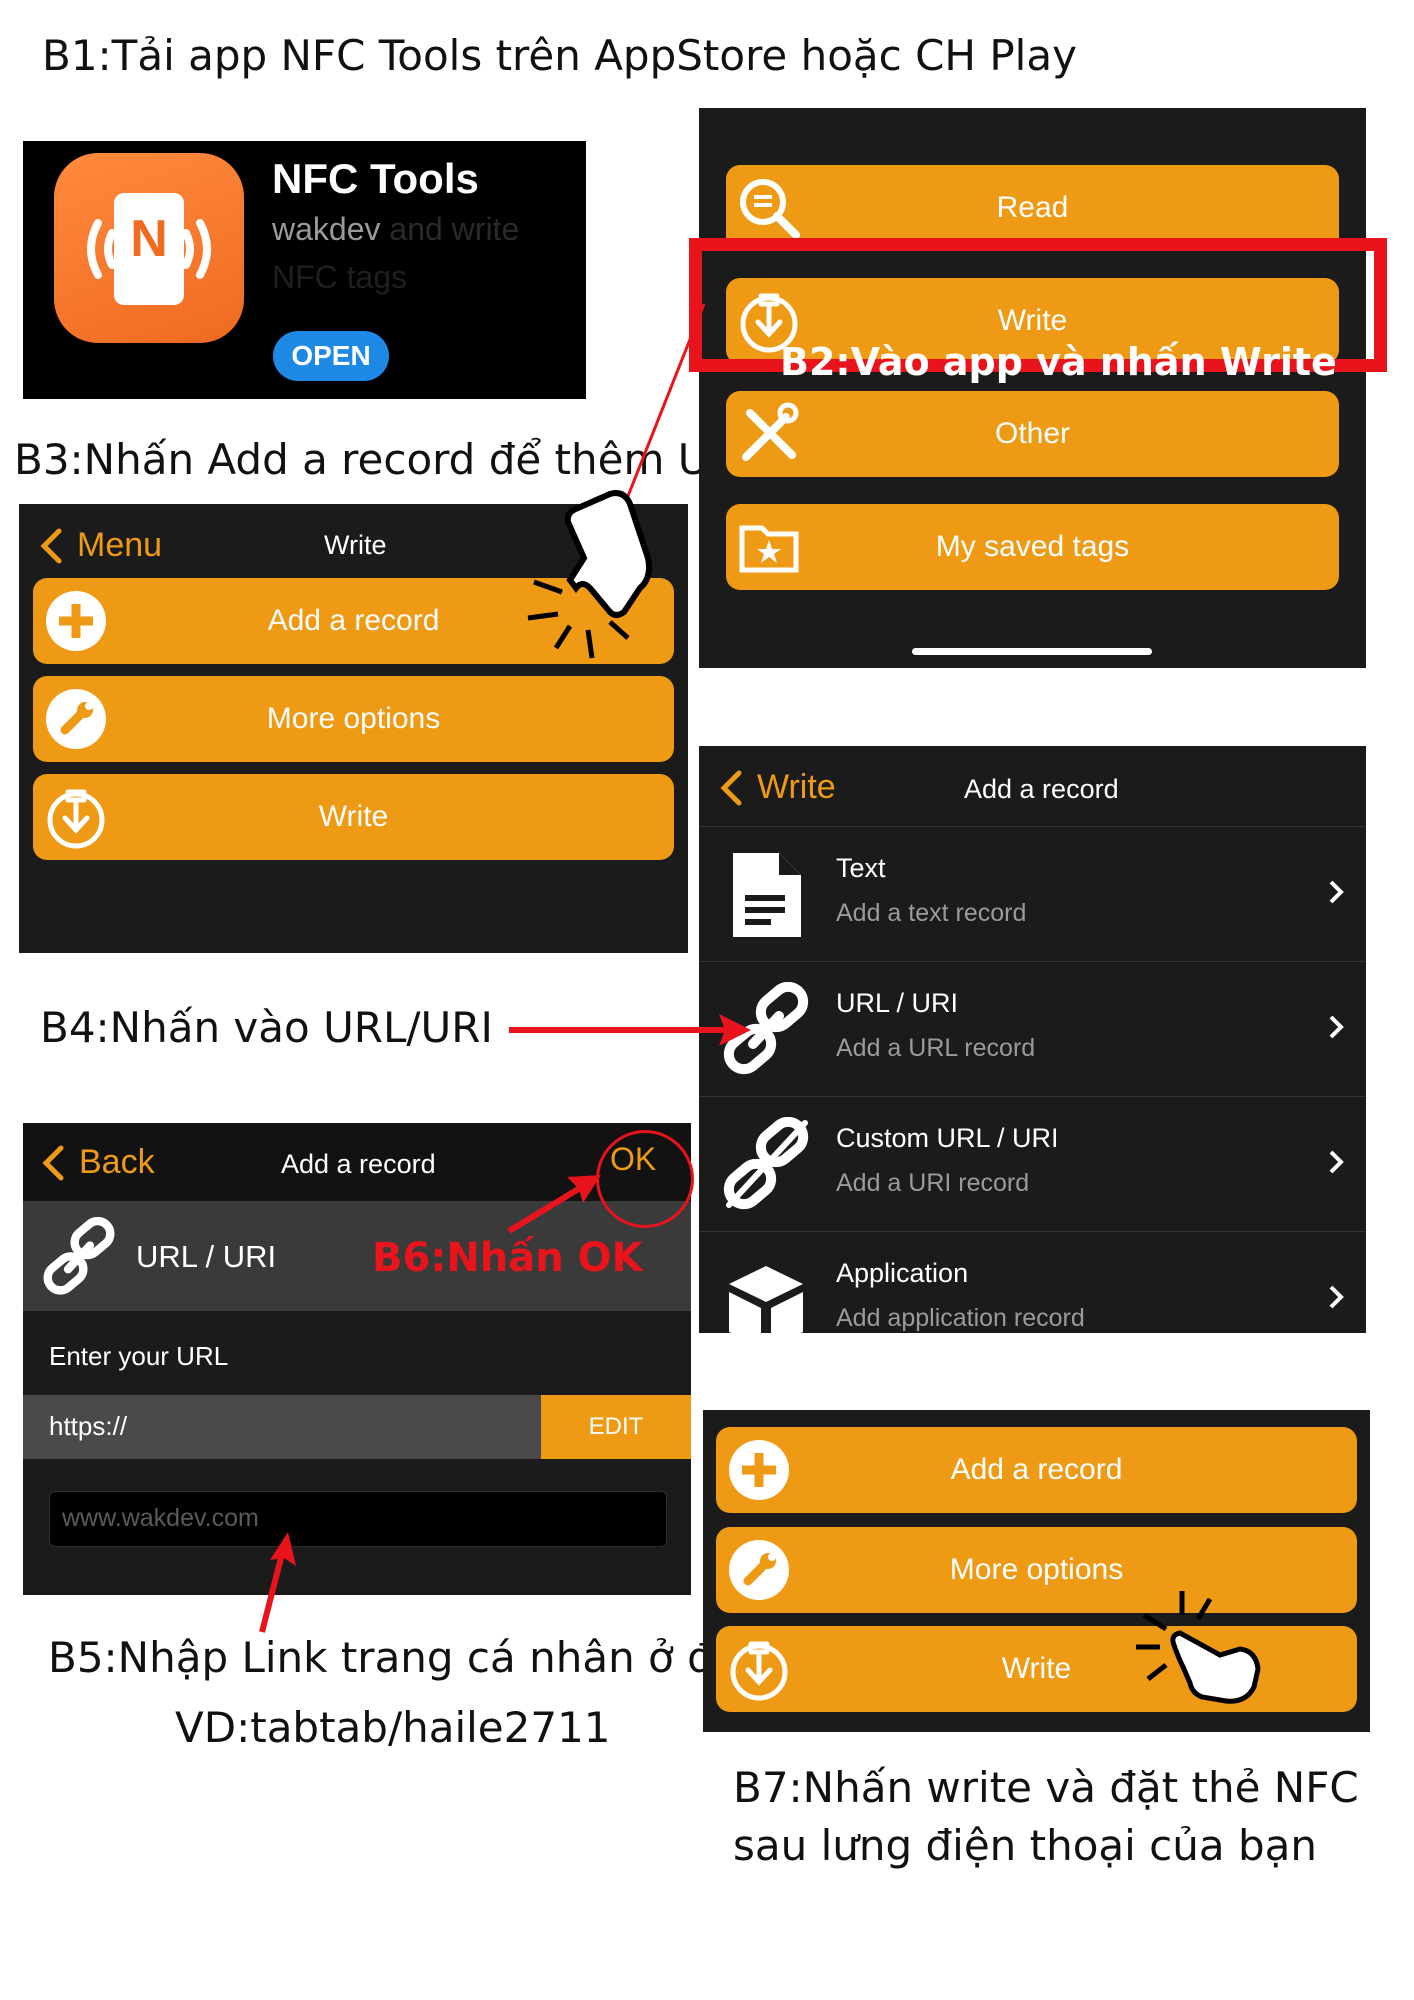 Image resolution: width=1414 pixels, height=2000 pixels. What do you see at coordinates (1046, 1787) in the screenshot?
I see `step-7-label-line1: B7:Nhấn write và đặt thẻ NFC` at bounding box center [1046, 1787].